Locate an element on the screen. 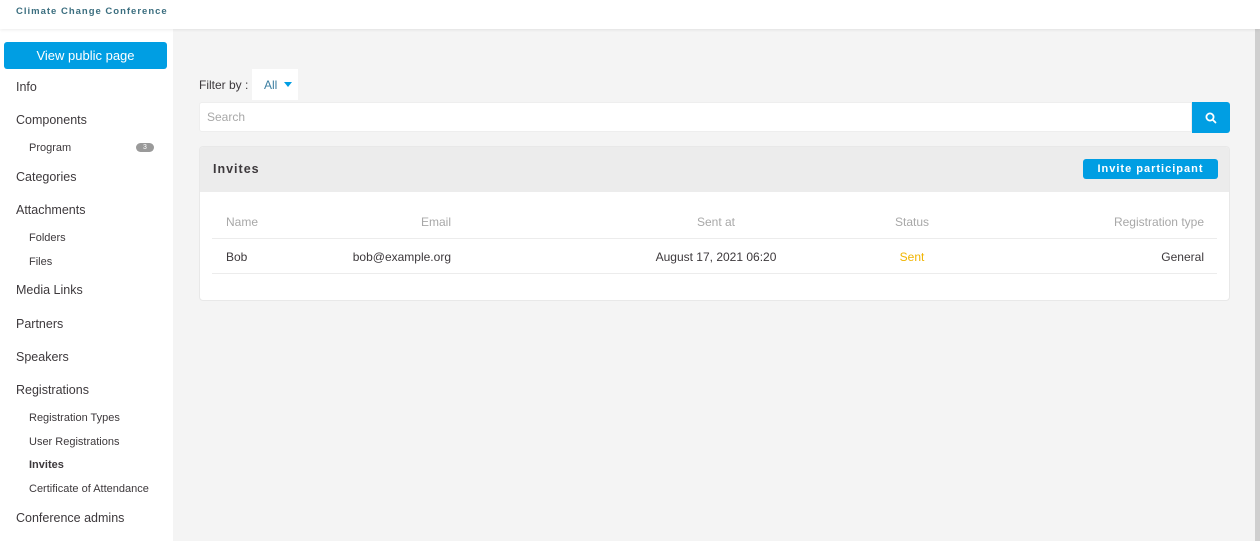 This screenshot has width=1260, height=541. top-bar: Climate Change Conference is located at coordinates (630, 14).